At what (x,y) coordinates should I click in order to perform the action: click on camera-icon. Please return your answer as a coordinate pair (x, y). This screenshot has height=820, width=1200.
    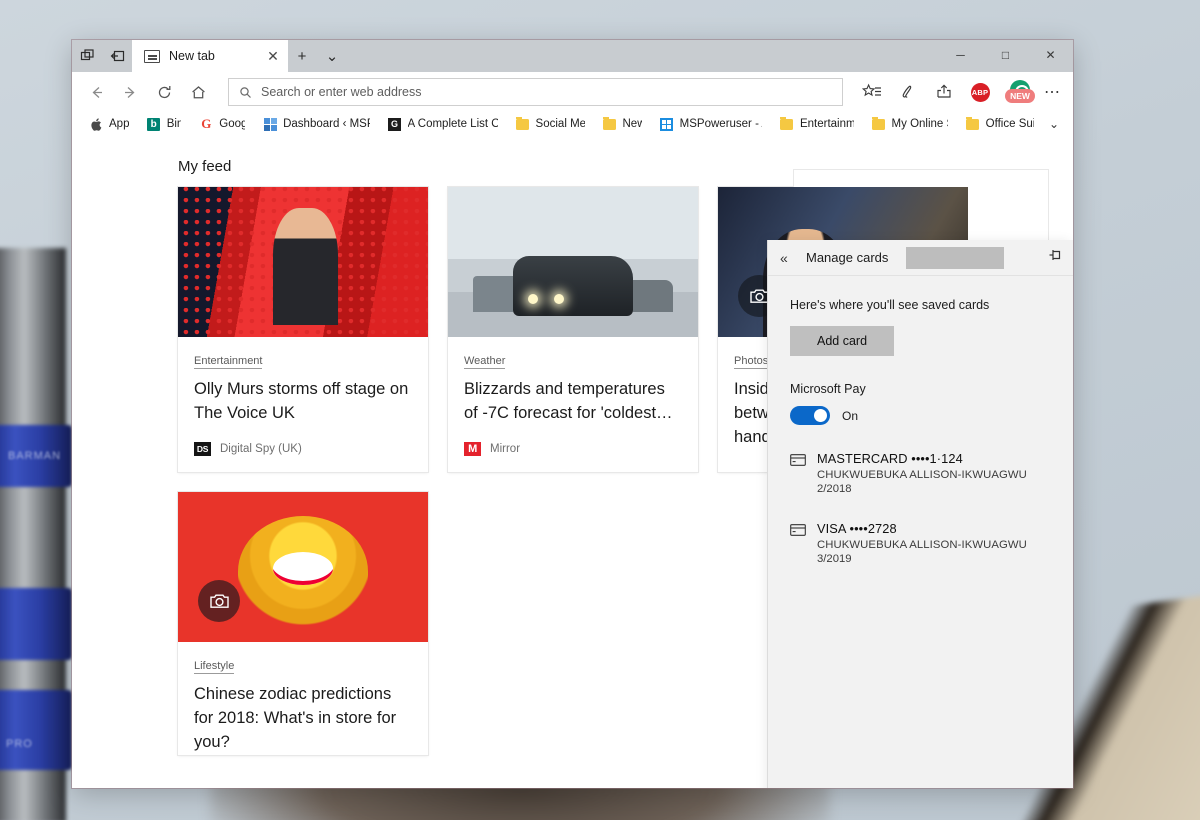
    Looking at the image, I should click on (219, 600).